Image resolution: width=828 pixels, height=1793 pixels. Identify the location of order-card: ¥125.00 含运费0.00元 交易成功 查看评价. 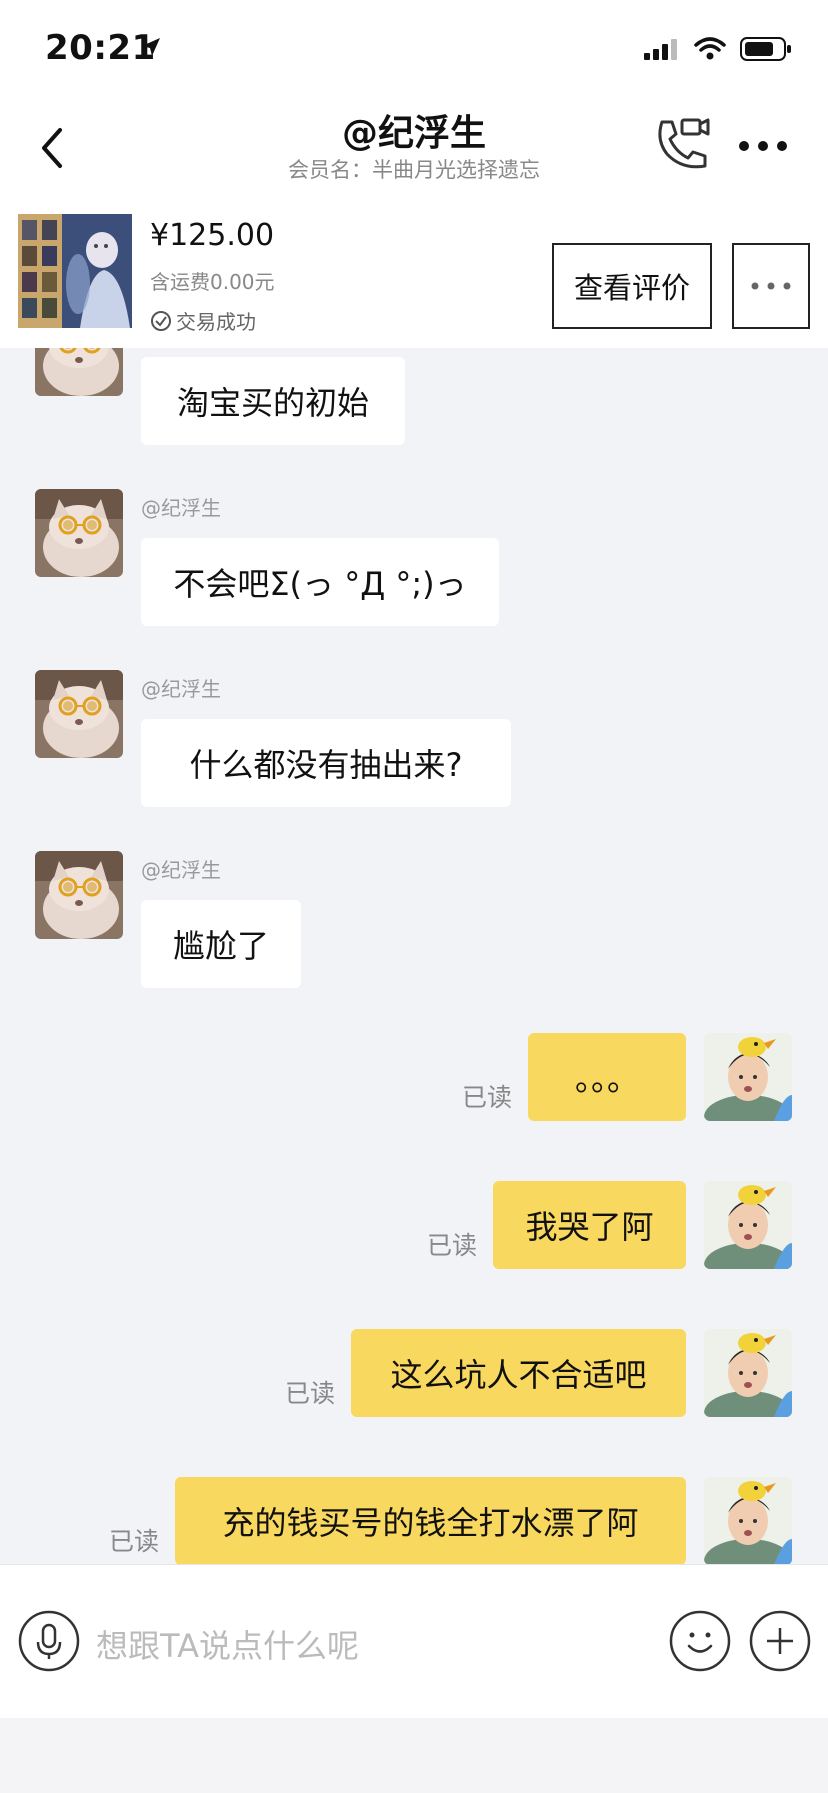
(414, 274).